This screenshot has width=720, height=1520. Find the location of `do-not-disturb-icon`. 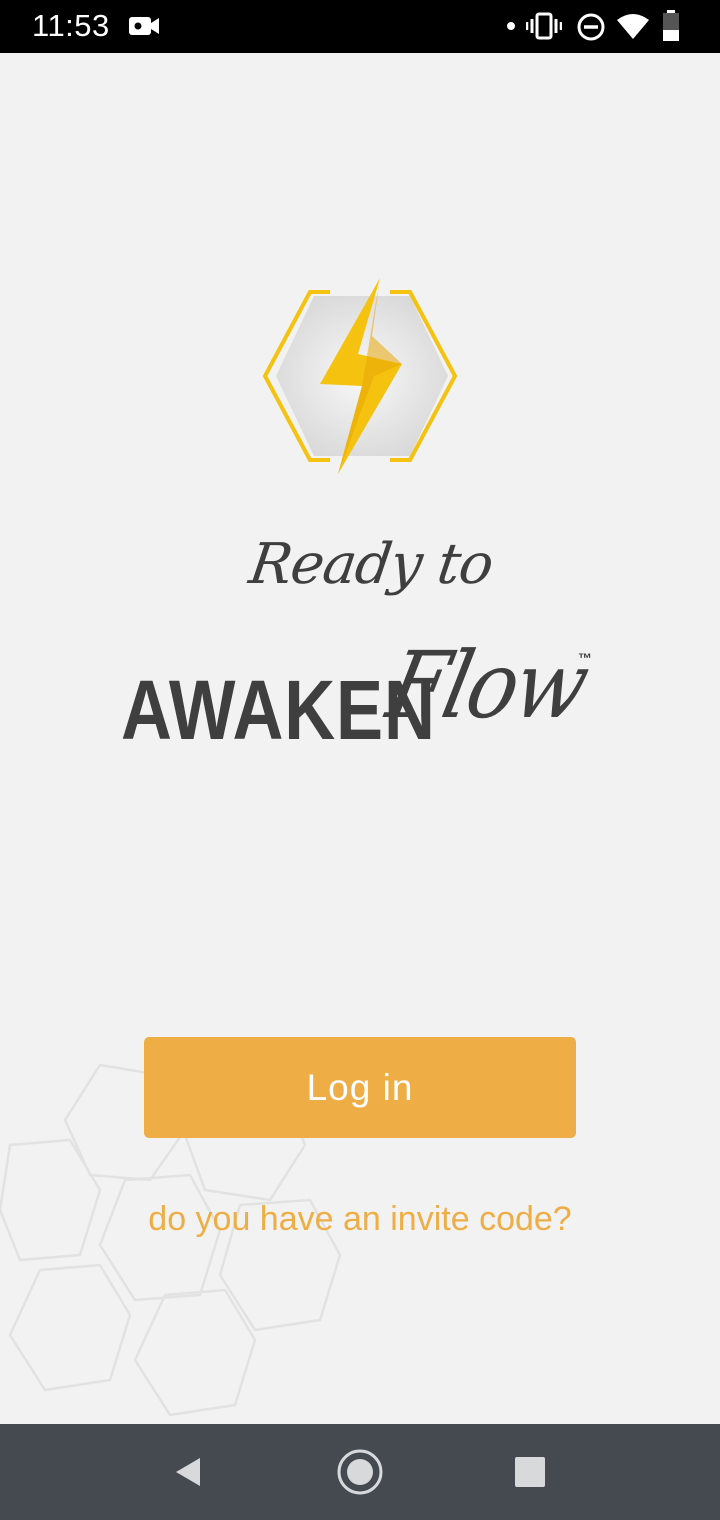

do-not-disturb-icon is located at coordinates (591, 27).